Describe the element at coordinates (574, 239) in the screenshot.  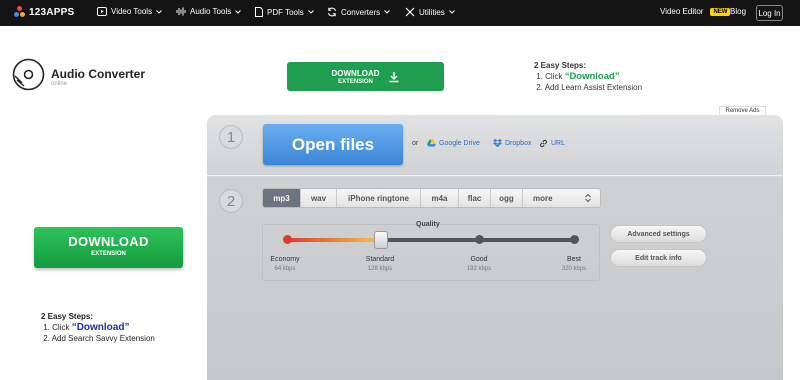
I see `quality-tick-best` at that location.